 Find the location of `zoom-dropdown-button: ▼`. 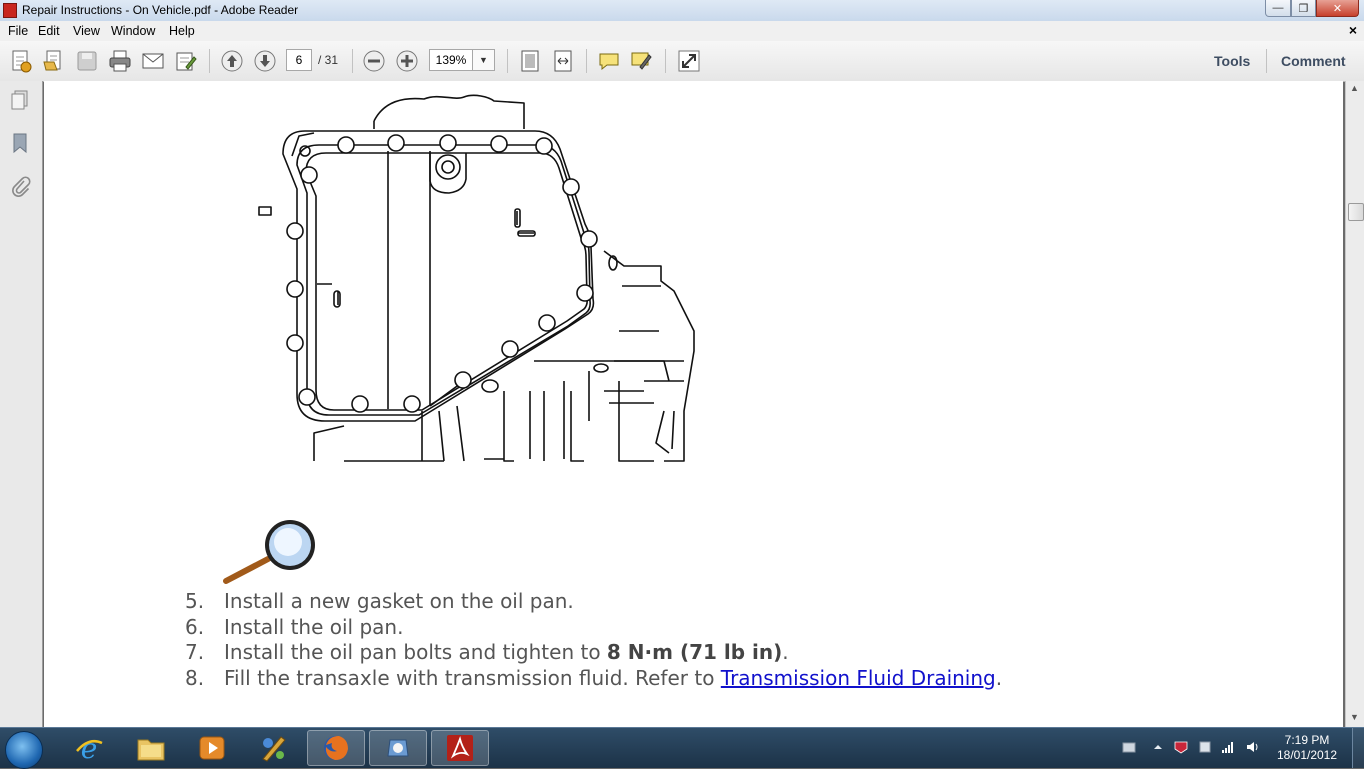

zoom-dropdown-button: ▼ is located at coordinates (484, 60).